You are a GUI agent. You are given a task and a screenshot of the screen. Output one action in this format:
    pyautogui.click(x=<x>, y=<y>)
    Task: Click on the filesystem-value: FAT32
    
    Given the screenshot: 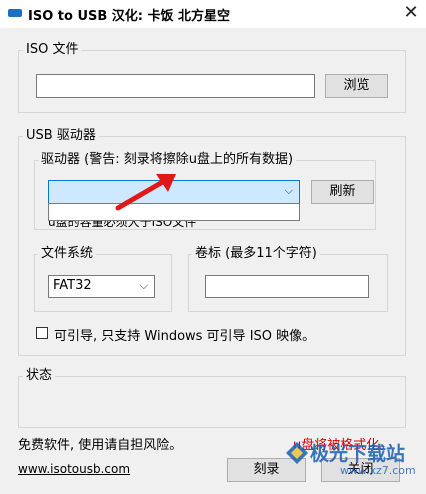 What is the action you would take?
    pyautogui.click(x=72, y=285)
    